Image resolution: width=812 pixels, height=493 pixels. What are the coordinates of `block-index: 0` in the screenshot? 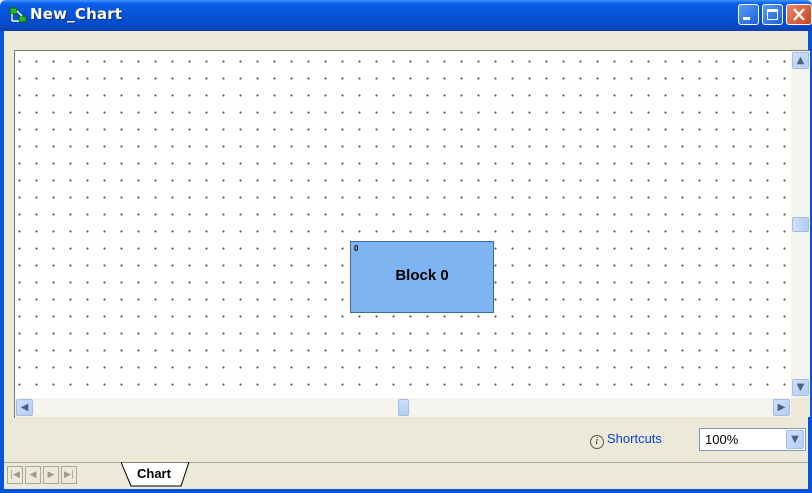 It's located at (356, 248).